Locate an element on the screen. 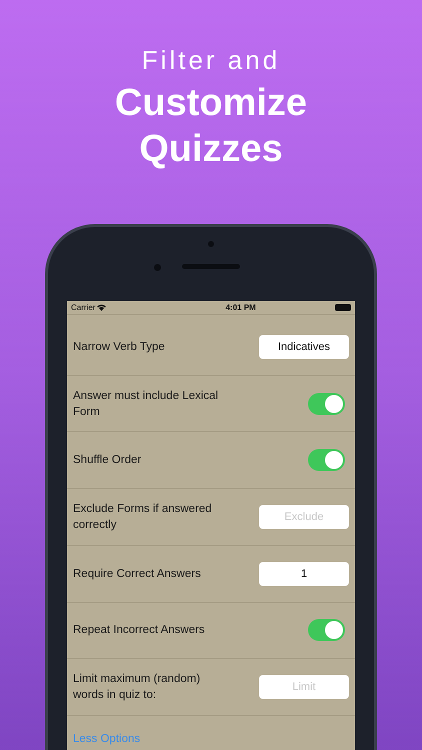  speaker-icon is located at coordinates (211, 266).